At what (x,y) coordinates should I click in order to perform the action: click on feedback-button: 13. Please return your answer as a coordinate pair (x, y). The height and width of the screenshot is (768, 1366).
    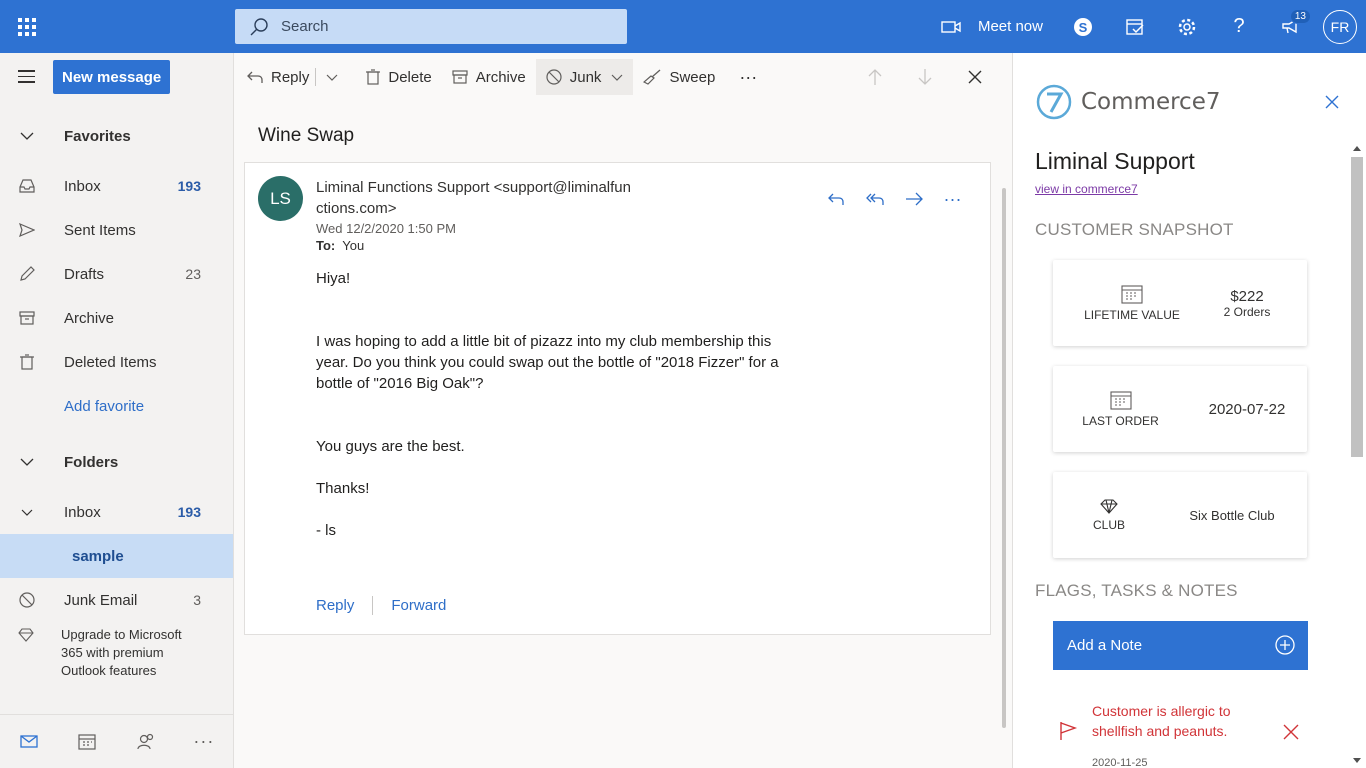
    Looking at the image, I should click on (1291, 26).